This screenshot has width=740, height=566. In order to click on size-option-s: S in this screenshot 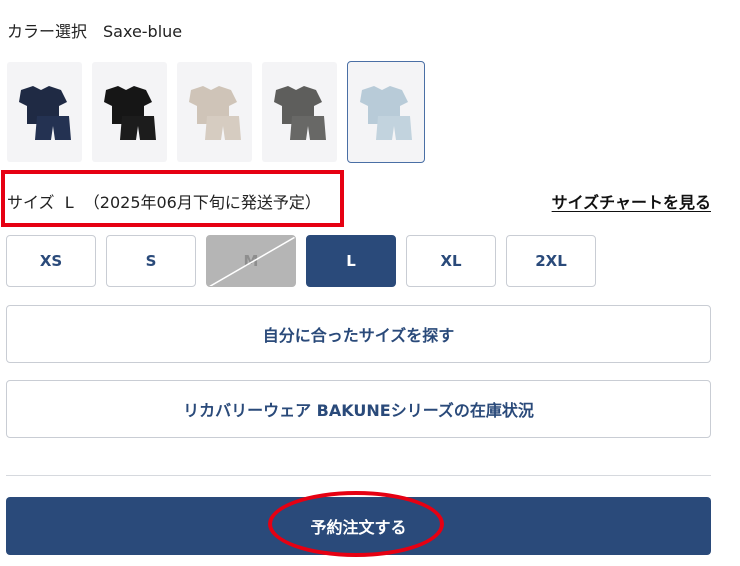, I will do `click(151, 261)`.